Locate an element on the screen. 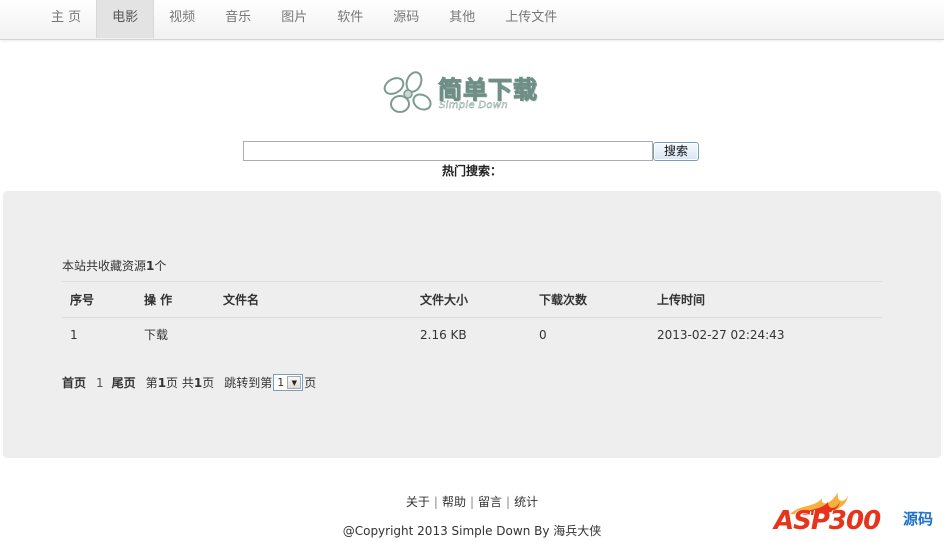 The height and width of the screenshot is (542, 944). top-nav: 主 页 电影 视频 音乐 图片 软件 源码 其他 上传文件 is located at coordinates (472, 20).